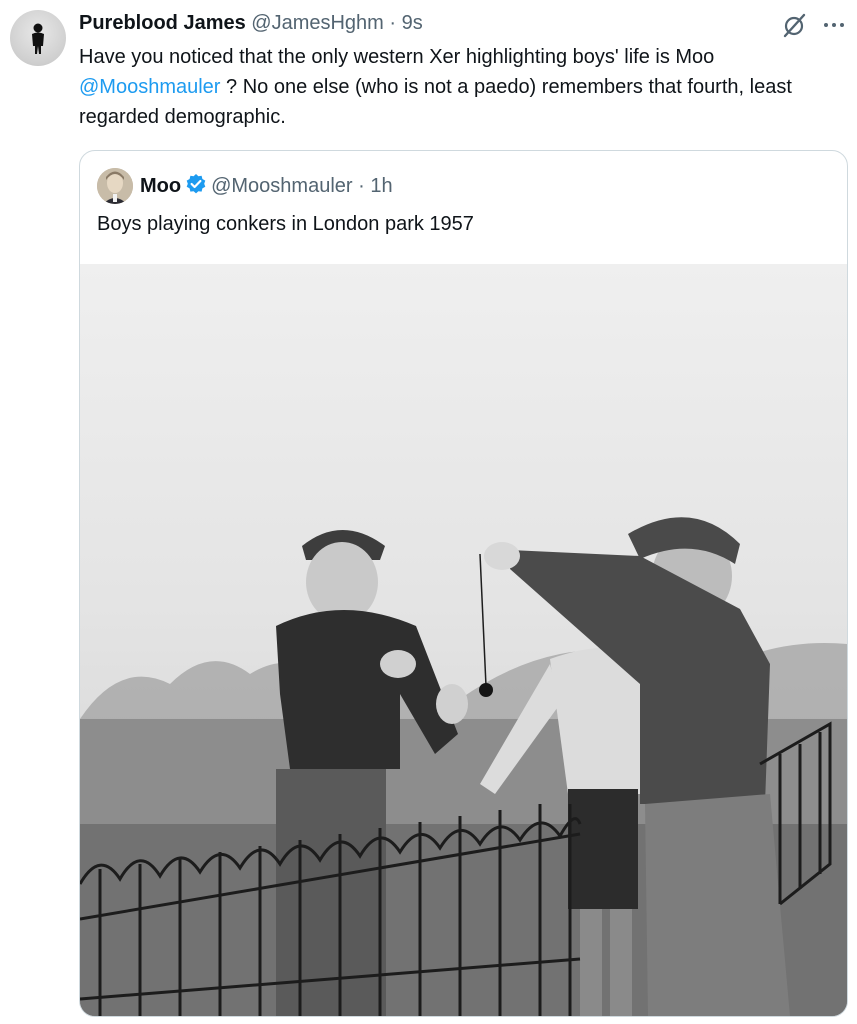 This screenshot has height=1024, width=857. Describe the element at coordinates (412, 23) in the screenshot. I see `tweet-timestamp: 9s` at that location.